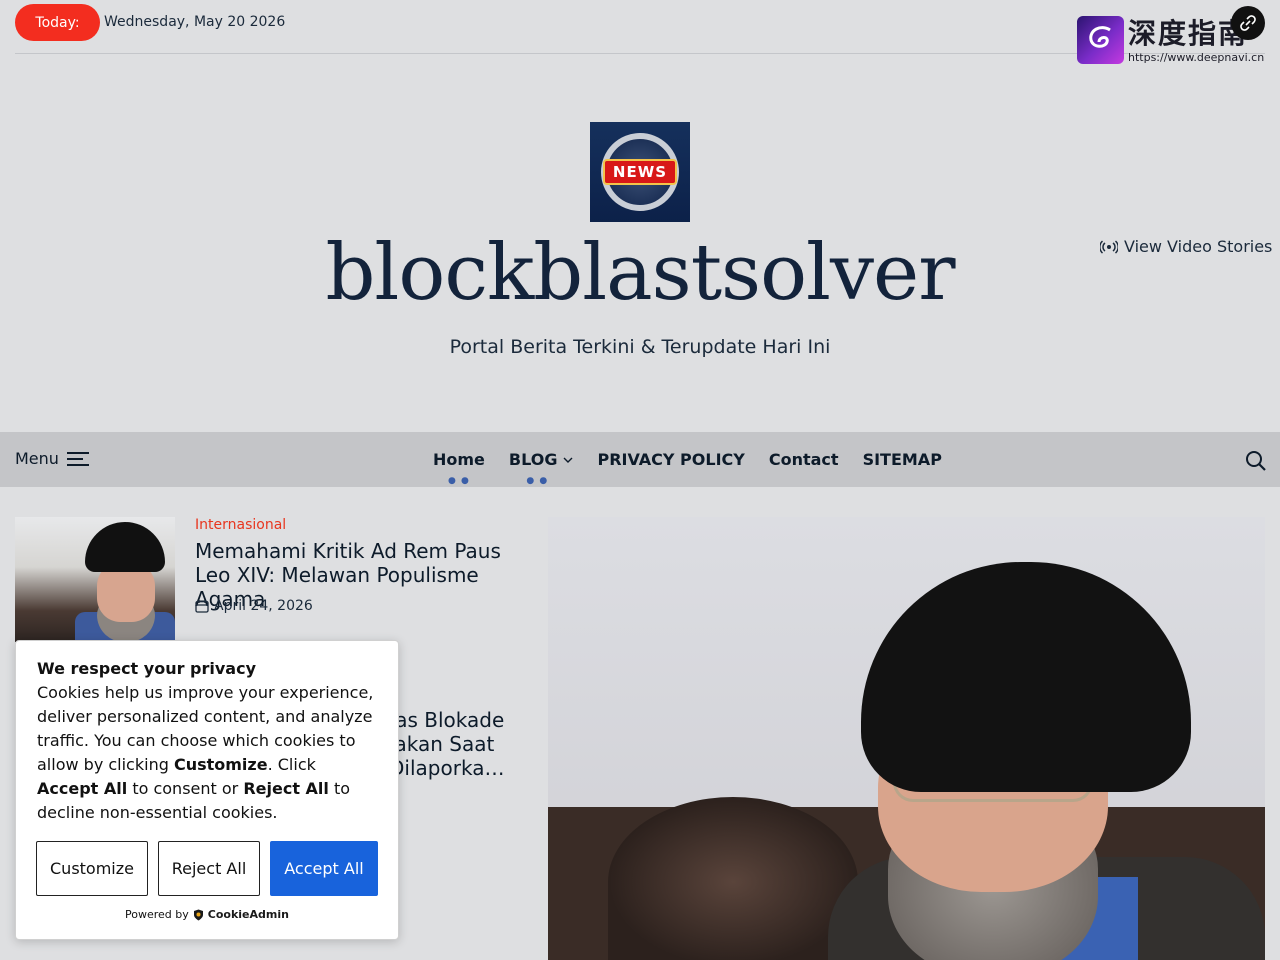  Describe the element at coordinates (459, 459) in the screenshot. I see `nav-item-label: Home` at that location.